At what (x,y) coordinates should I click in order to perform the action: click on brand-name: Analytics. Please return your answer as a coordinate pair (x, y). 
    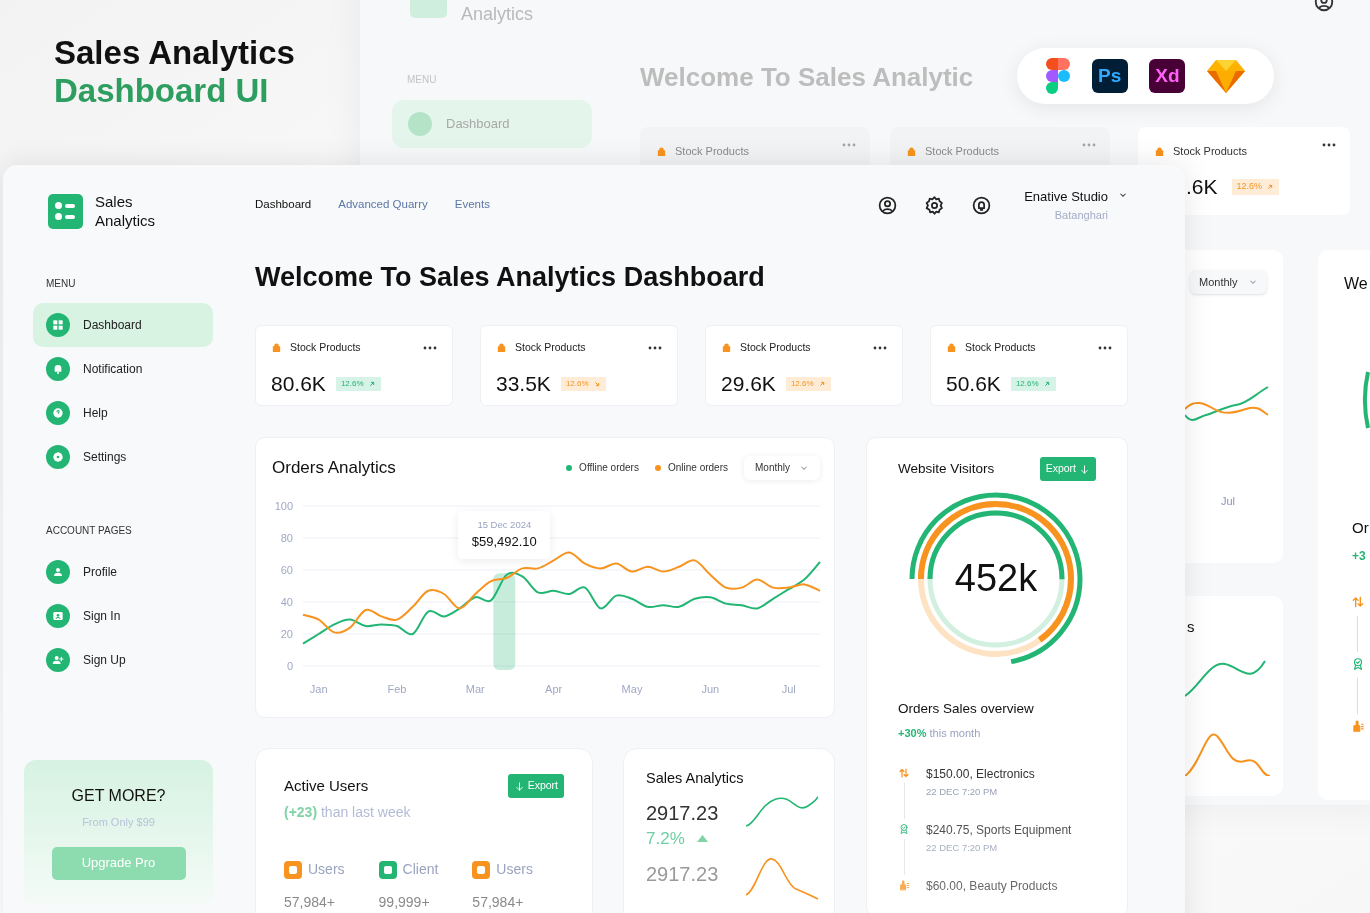
    Looking at the image, I should click on (497, 14).